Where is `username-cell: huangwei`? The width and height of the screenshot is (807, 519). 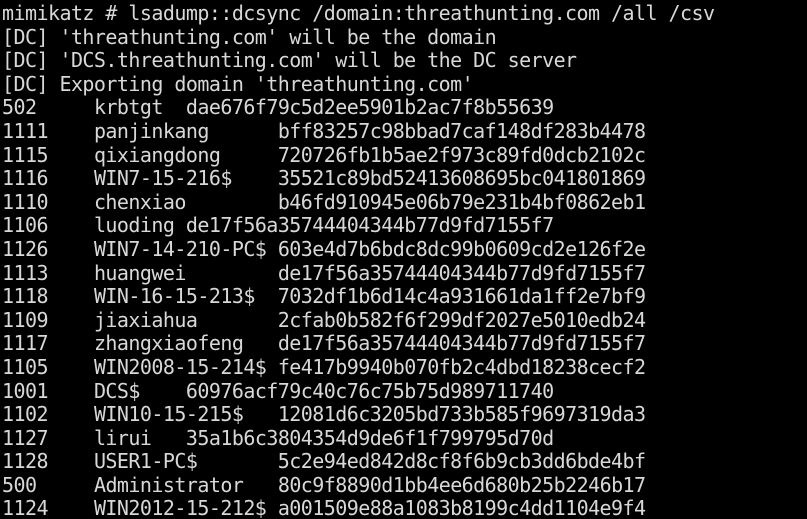 username-cell: huangwei is located at coordinates (139, 273).